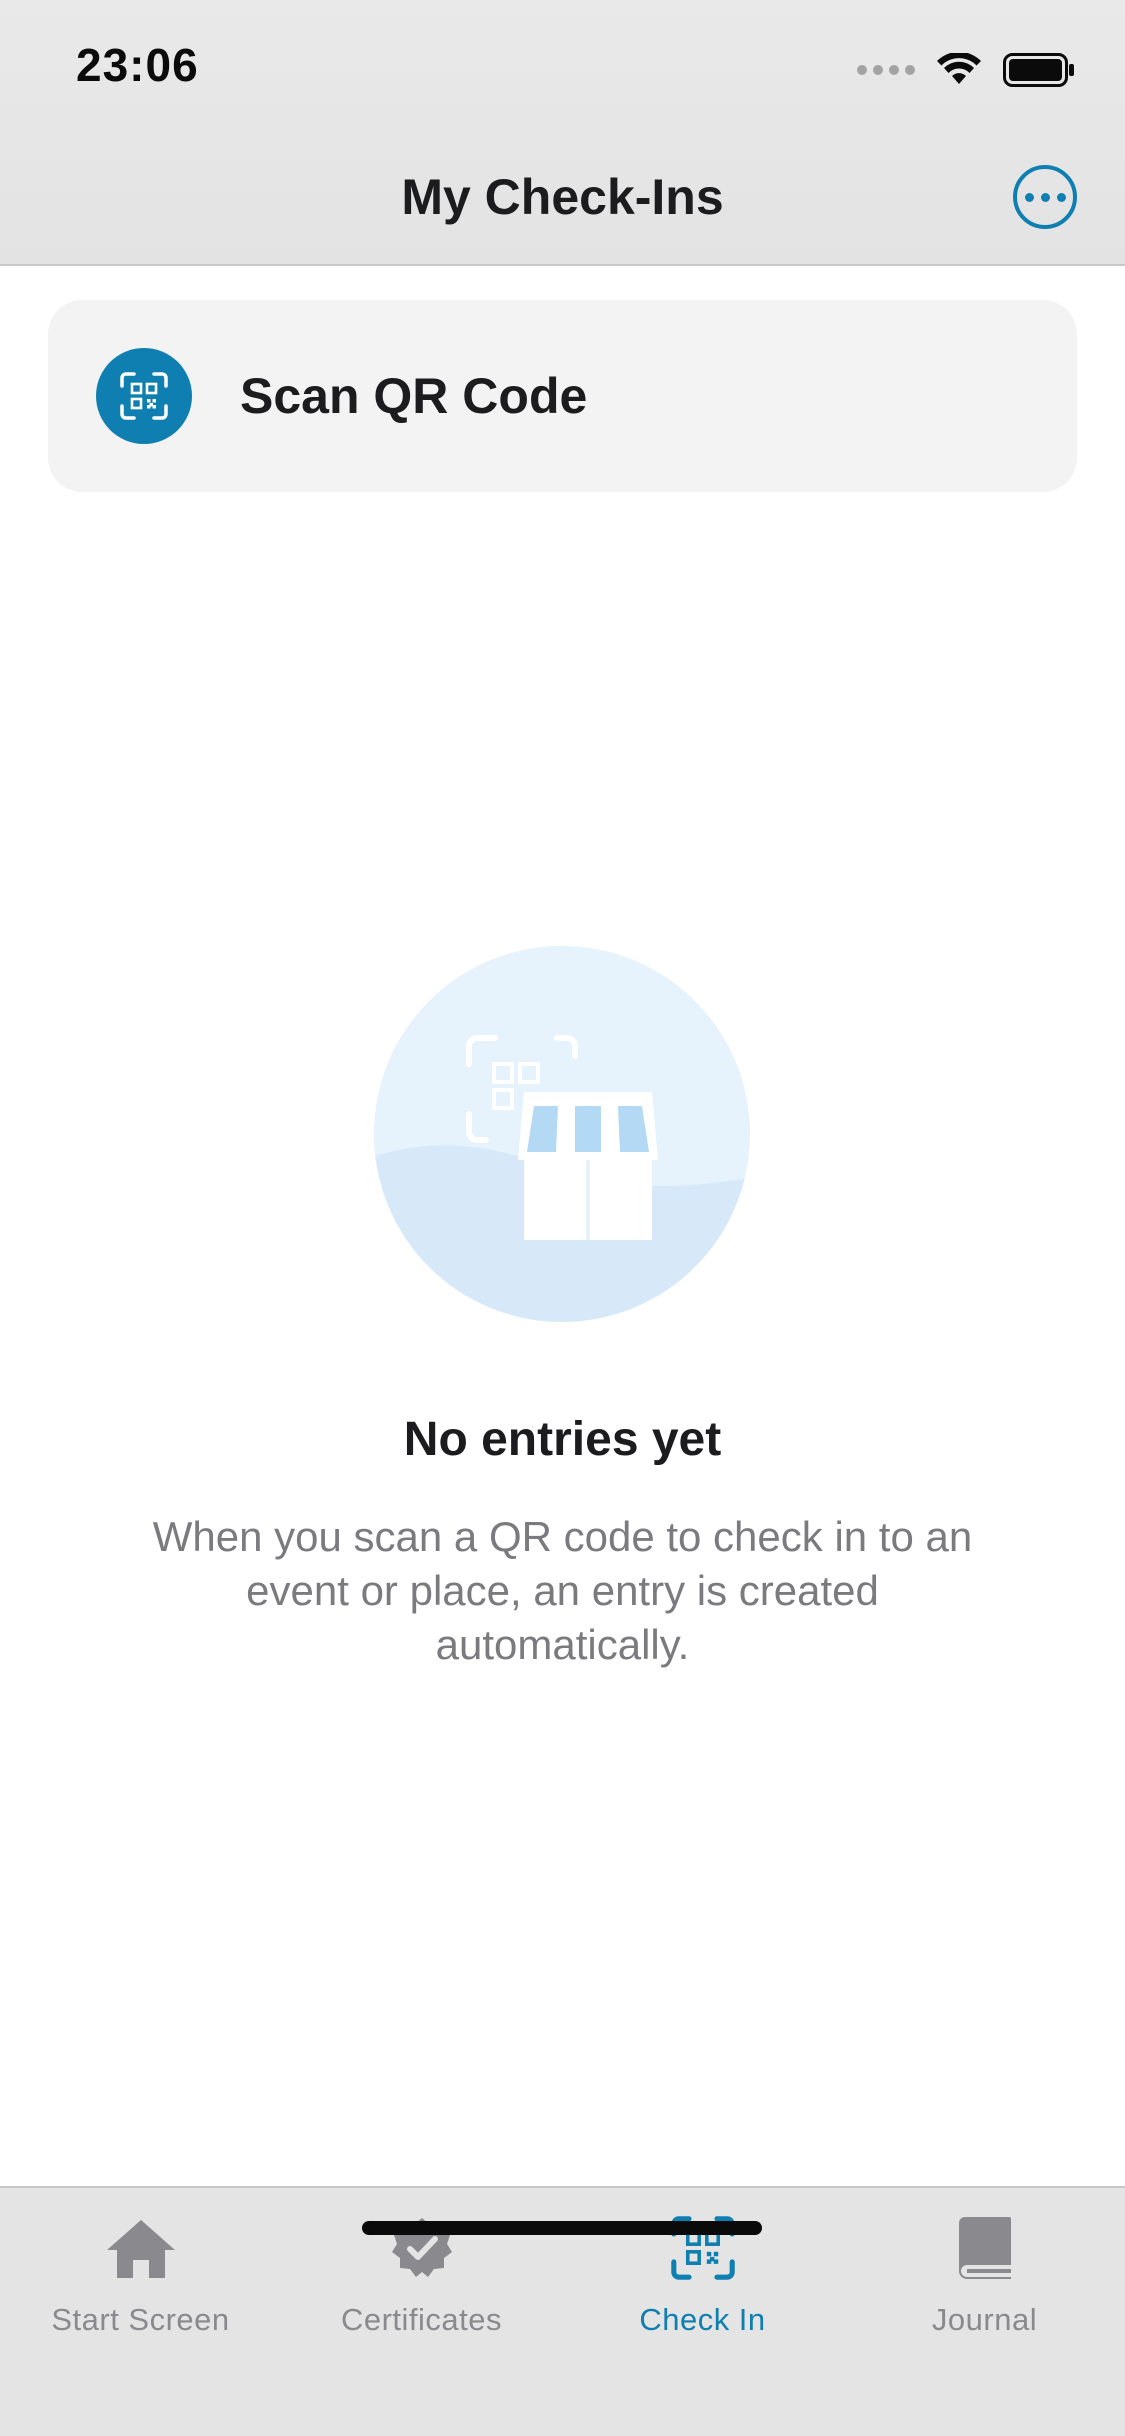  I want to click on home-indicator, so click(562, 2228).